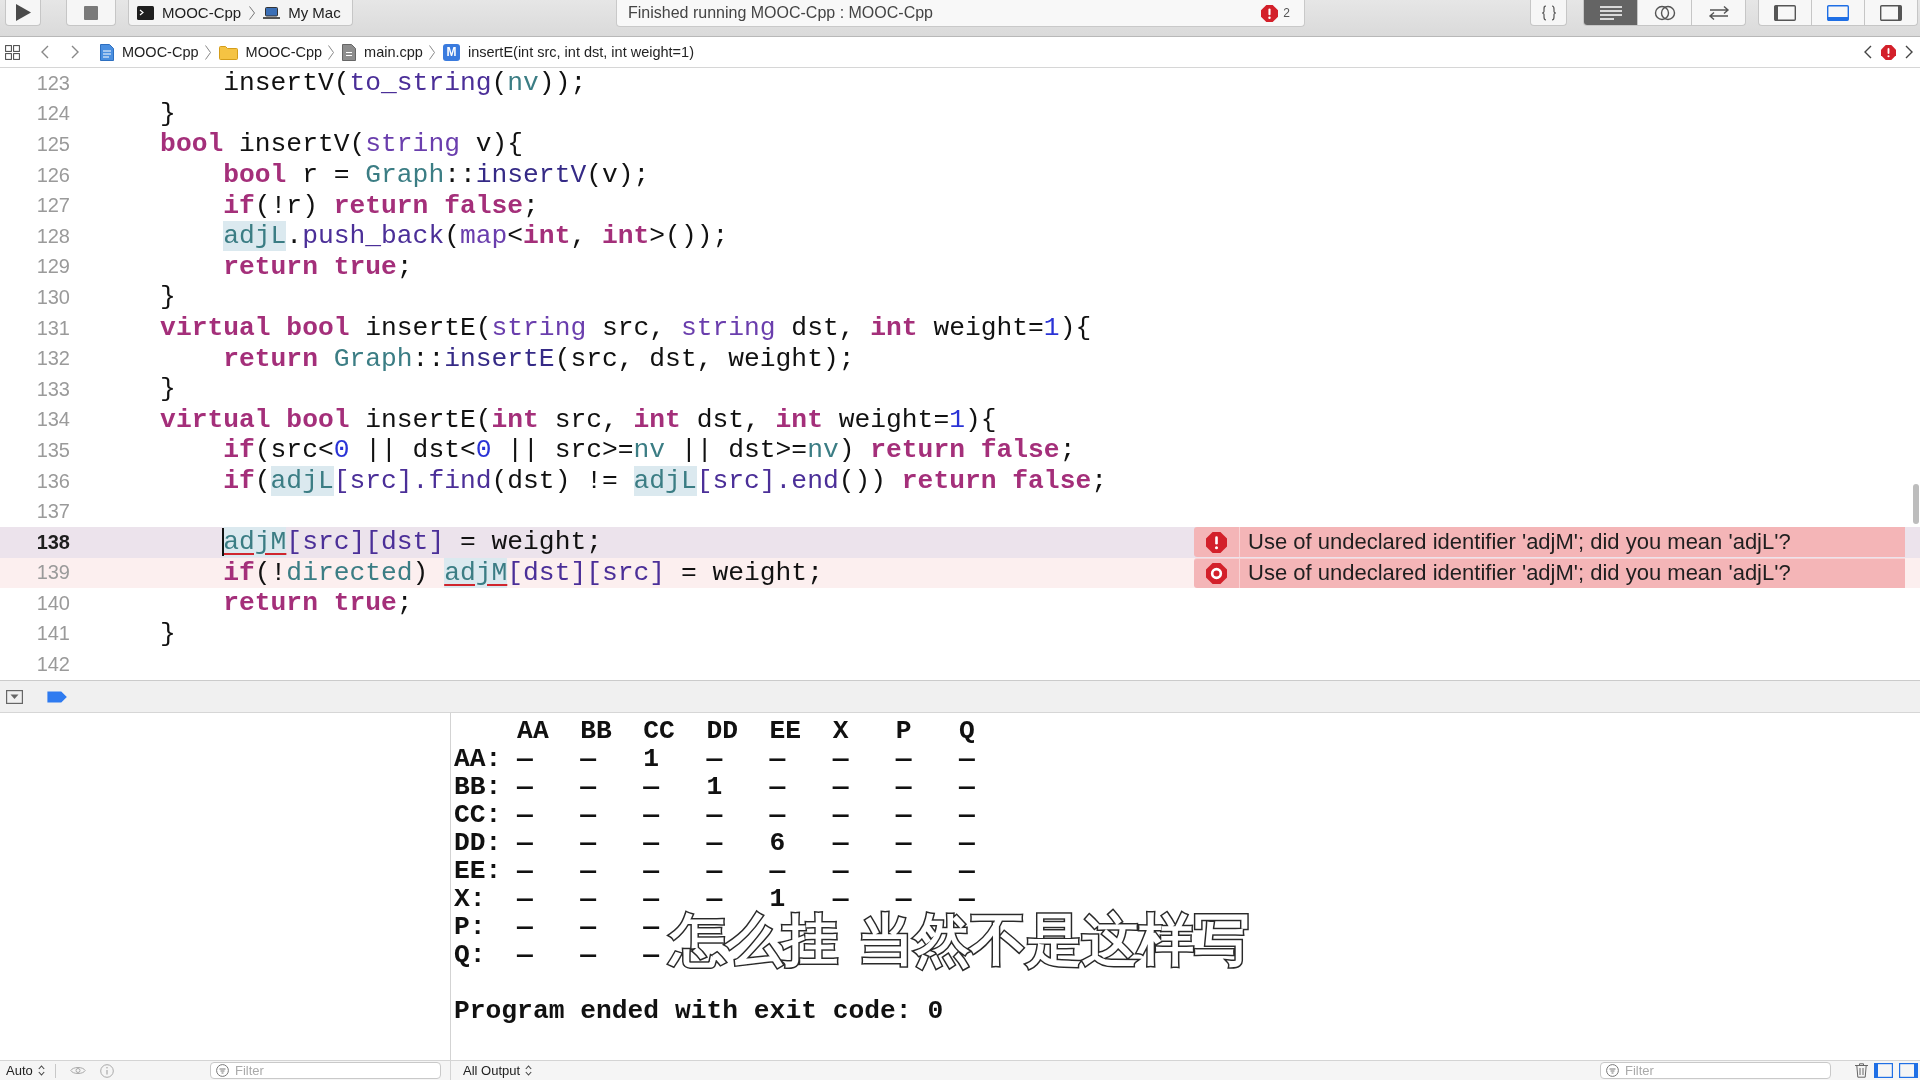 The width and height of the screenshot is (1920, 1080). I want to click on variables-scope-button: Auto, so click(25, 1070).